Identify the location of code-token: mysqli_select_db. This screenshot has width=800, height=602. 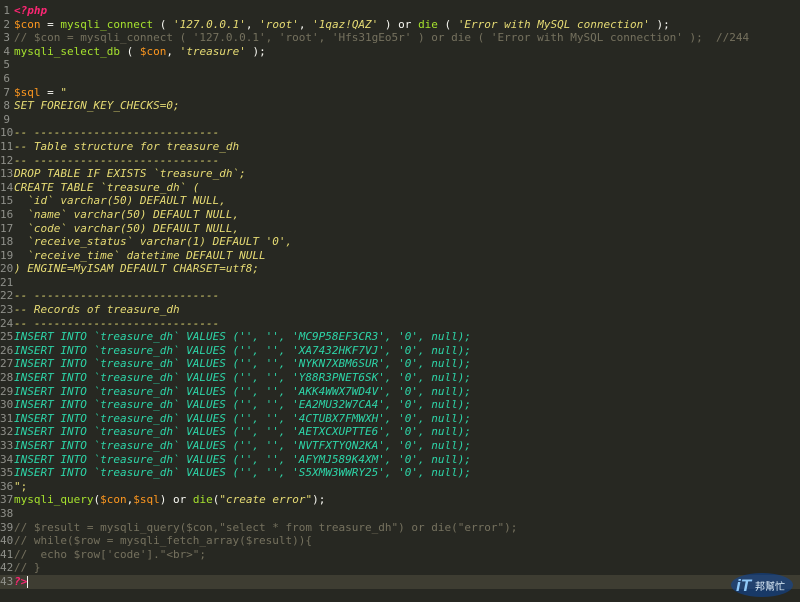
(67, 51).